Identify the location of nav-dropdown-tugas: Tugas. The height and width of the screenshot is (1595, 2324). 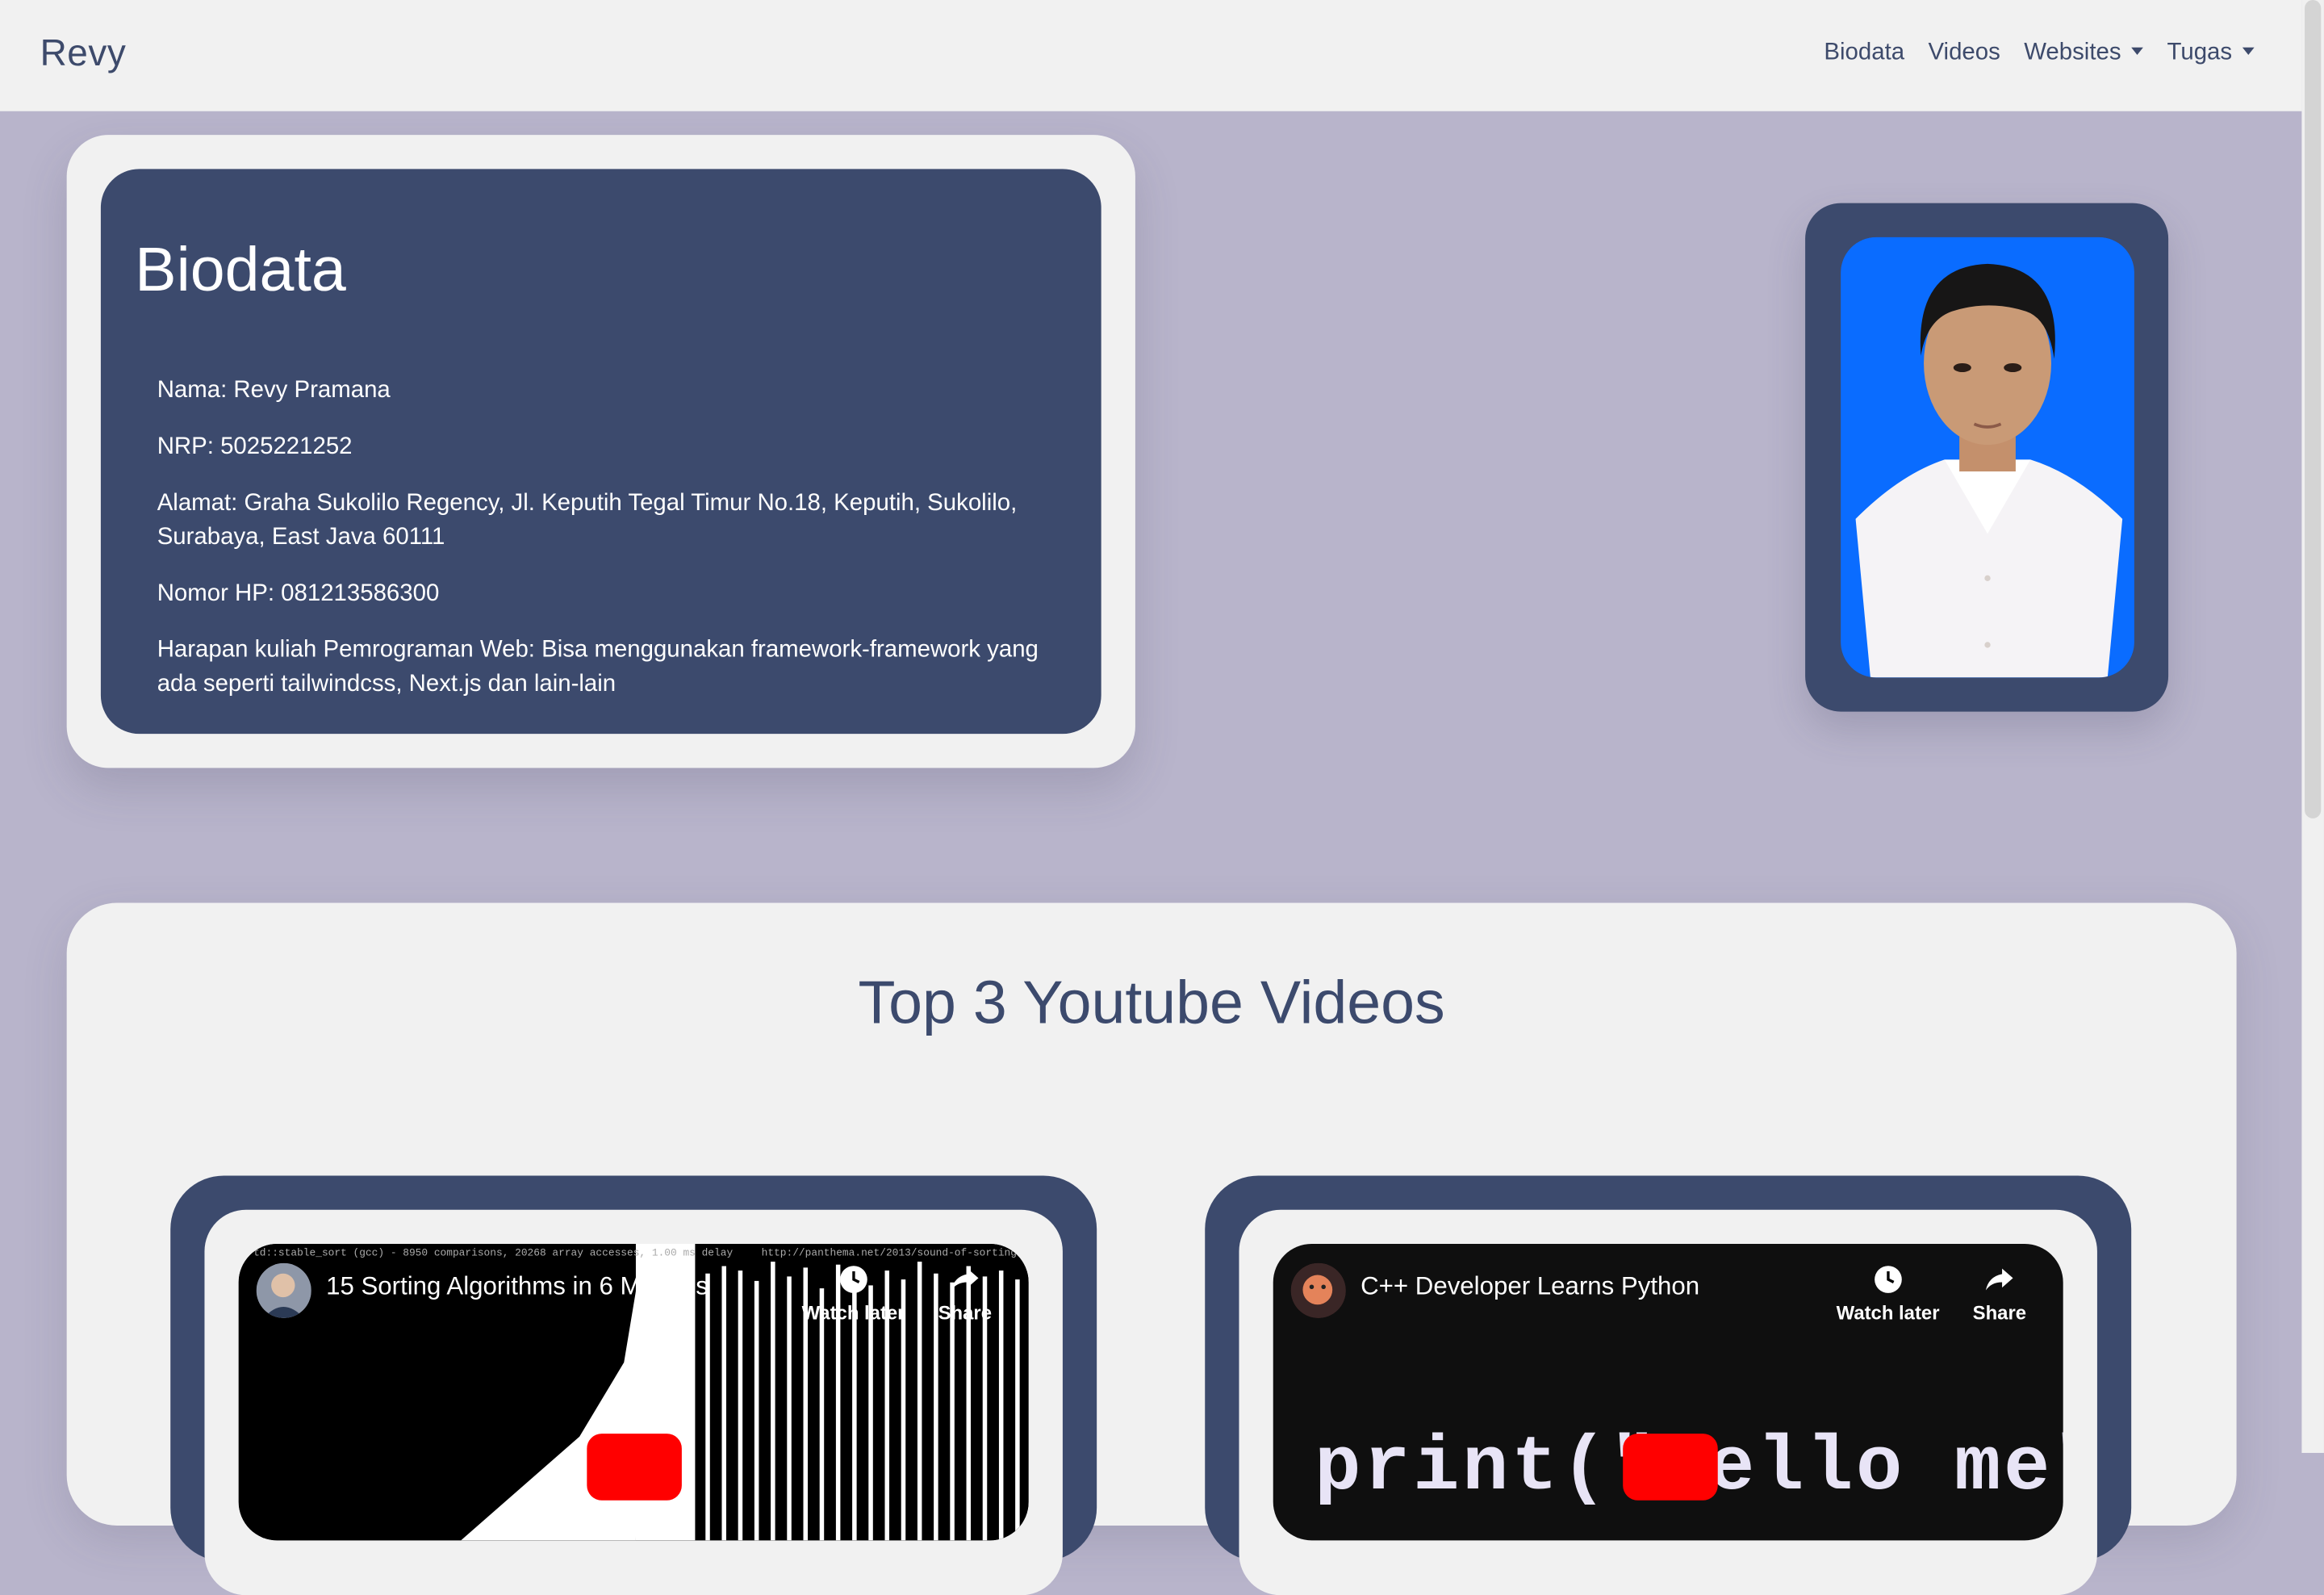
(2210, 53).